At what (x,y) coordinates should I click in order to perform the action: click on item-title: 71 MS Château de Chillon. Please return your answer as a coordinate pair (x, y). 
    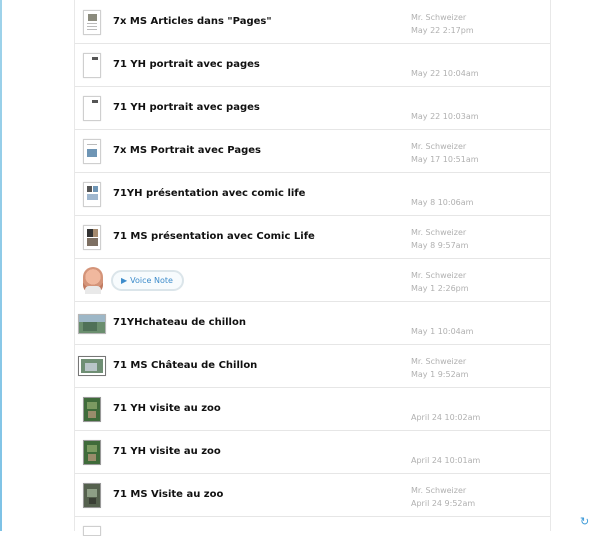
    Looking at the image, I should click on (185, 365).